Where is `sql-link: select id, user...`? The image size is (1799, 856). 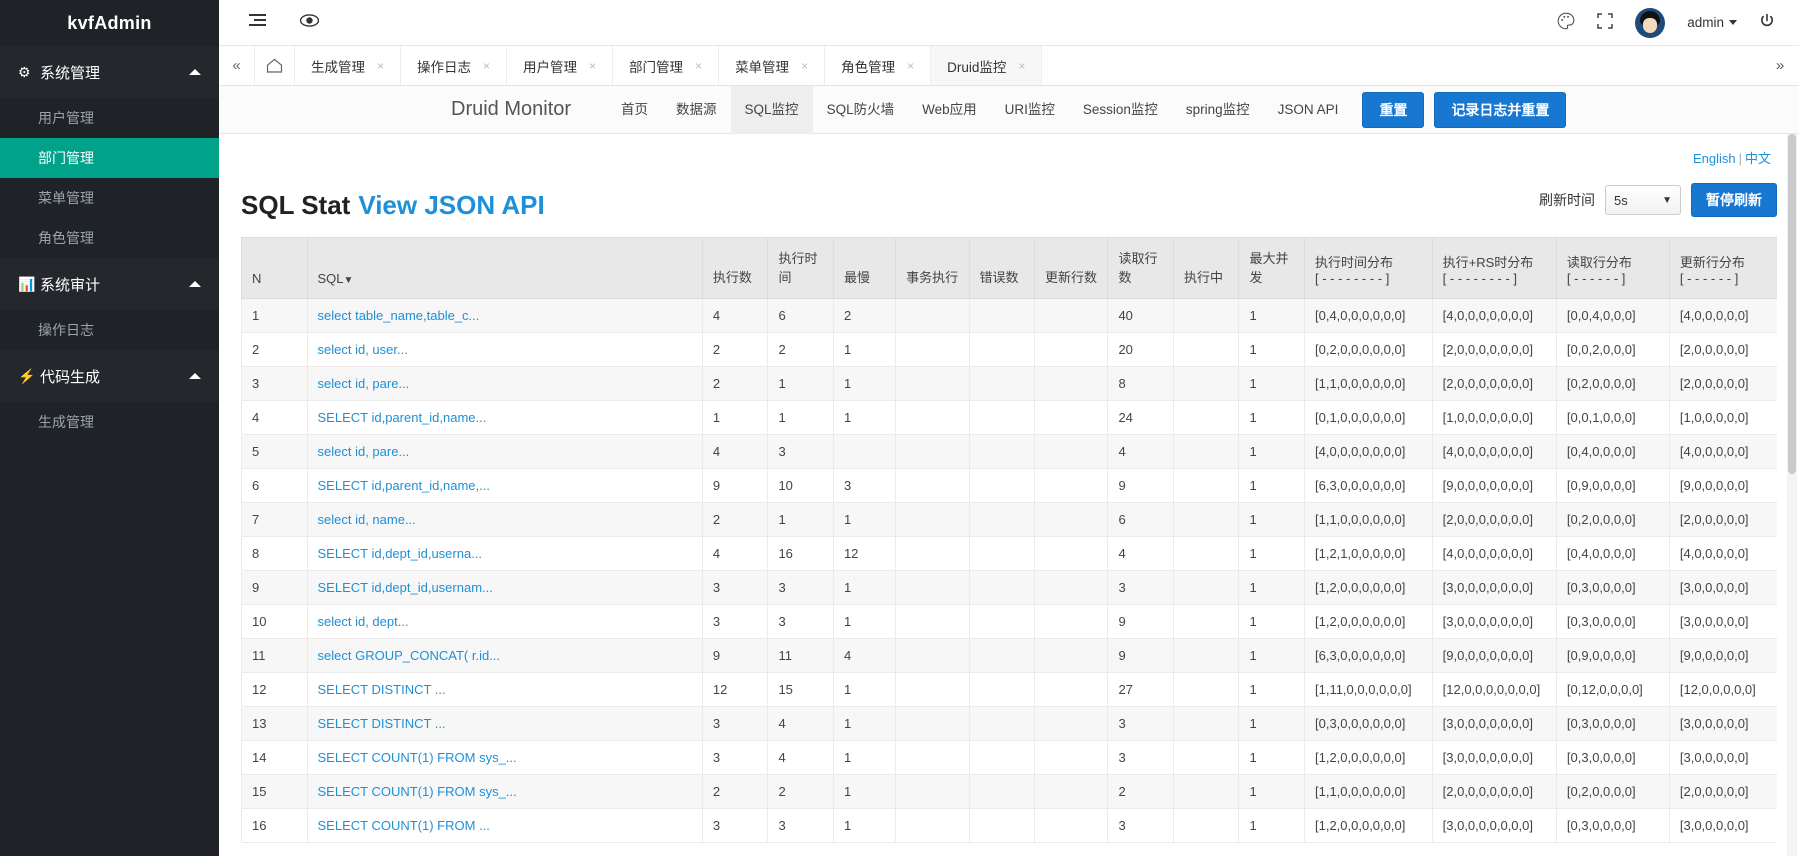
sql-link: select id, user... is located at coordinates (363, 349).